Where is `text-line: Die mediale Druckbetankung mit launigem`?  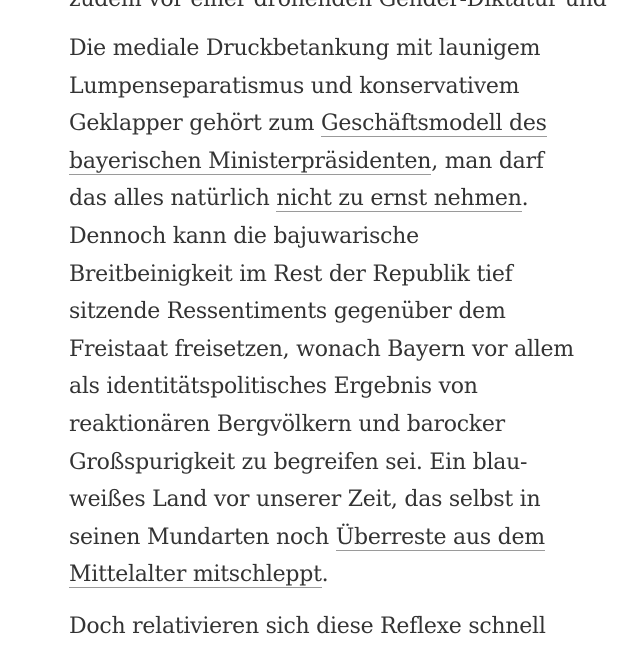 text-line: Die mediale Druckbetankung mit launigem is located at coordinates (305, 48).